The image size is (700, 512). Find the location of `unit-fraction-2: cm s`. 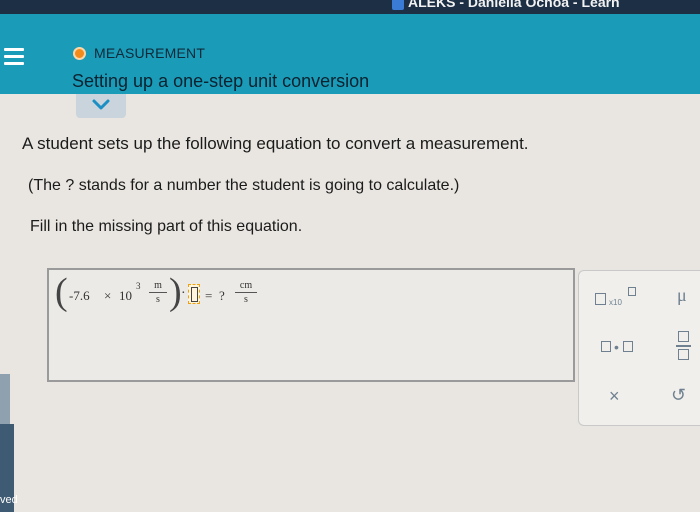

unit-fraction-2: cm s is located at coordinates (246, 292).